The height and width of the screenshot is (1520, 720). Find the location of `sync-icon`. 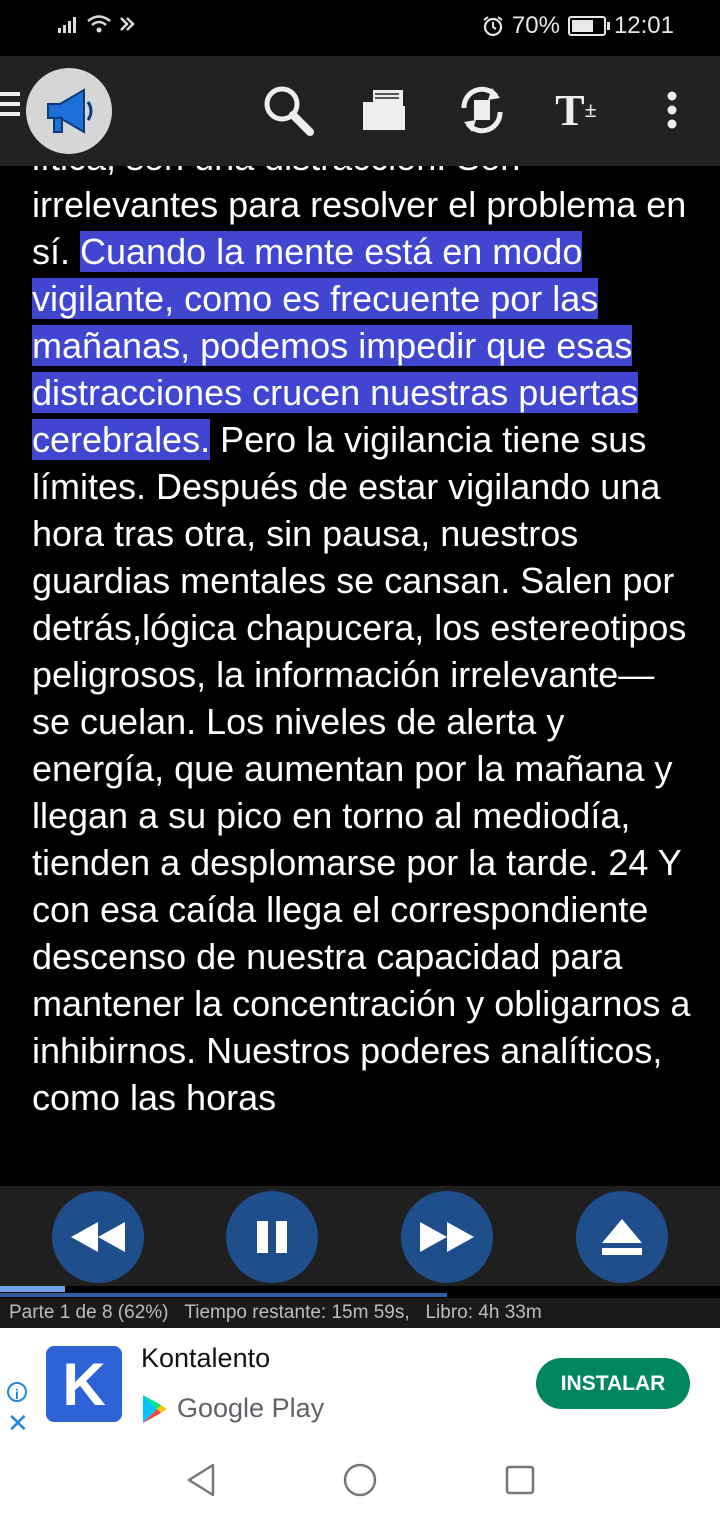

sync-icon is located at coordinates (482, 110).